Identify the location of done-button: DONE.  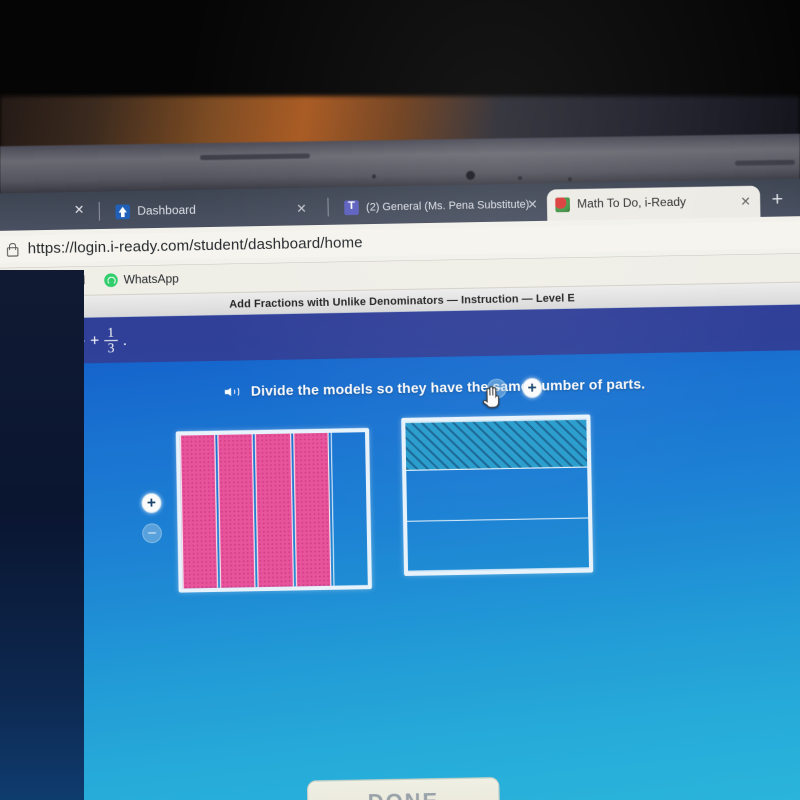
(403, 788).